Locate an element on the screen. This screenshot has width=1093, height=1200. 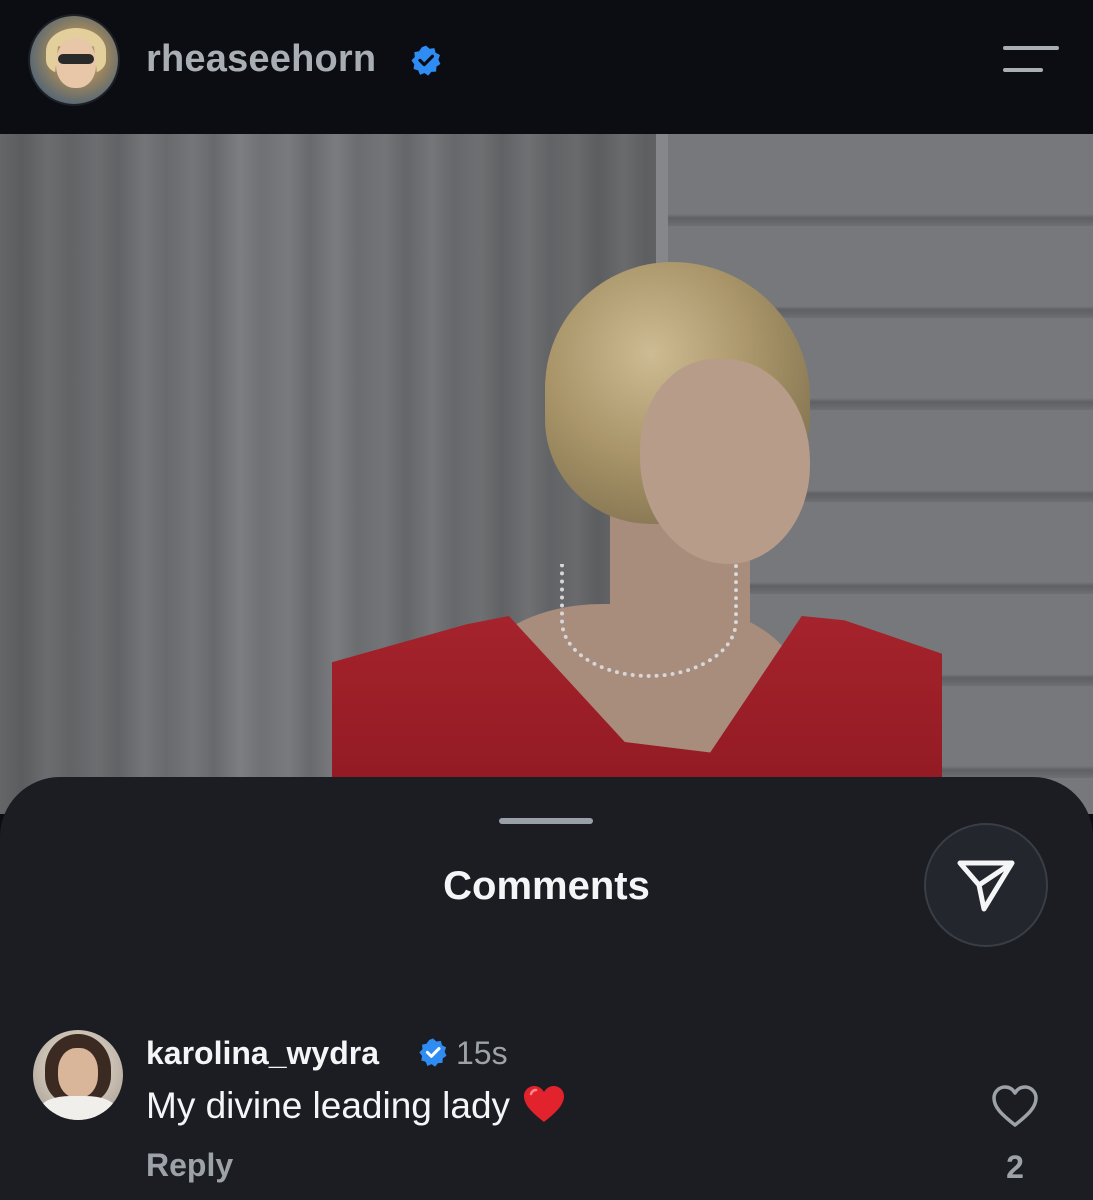
commenter-username: karolina_wydra is located at coordinates (262, 1053).